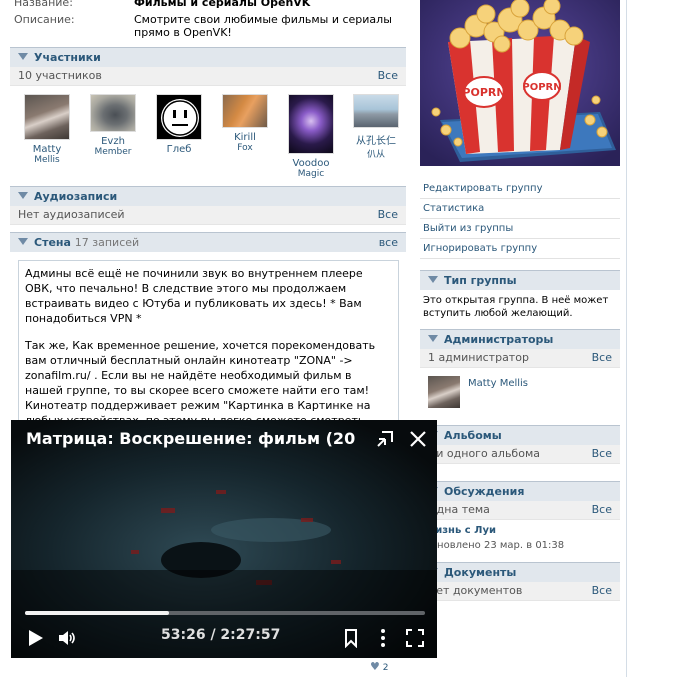  What do you see at coordinates (375, 666) in the screenshot?
I see `heart-icon: ♥` at bounding box center [375, 666].